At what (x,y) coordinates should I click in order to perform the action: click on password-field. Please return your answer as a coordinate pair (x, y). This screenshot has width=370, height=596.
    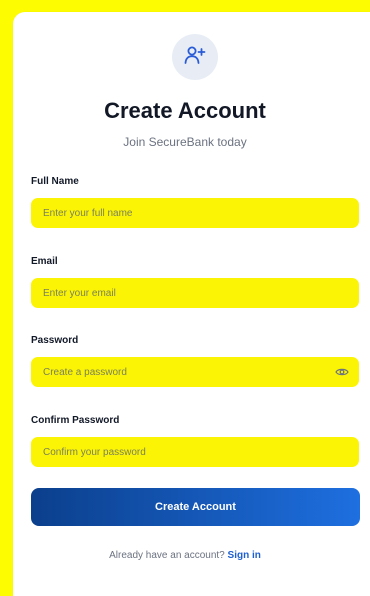
    Looking at the image, I should click on (195, 372).